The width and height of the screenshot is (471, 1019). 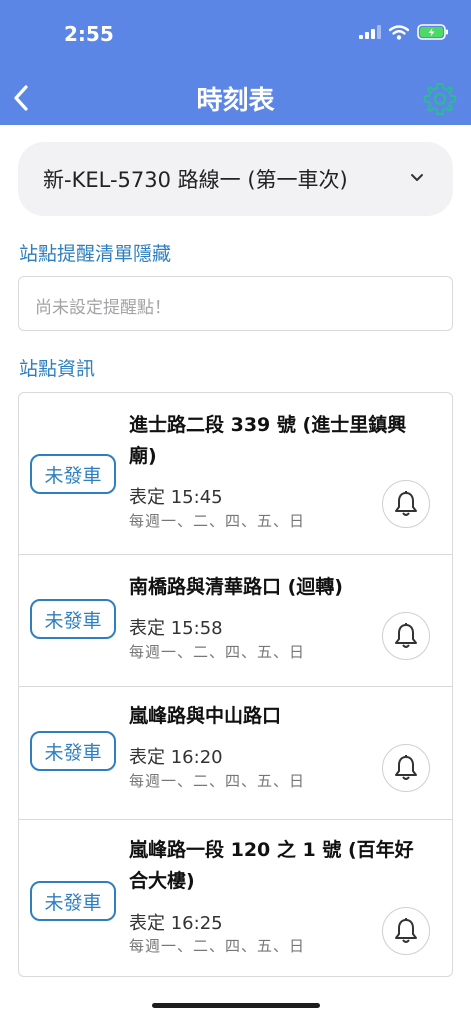 What do you see at coordinates (95, 252) in the screenshot?
I see `reminder-list-toggle: 站點提醒清單隱藏` at bounding box center [95, 252].